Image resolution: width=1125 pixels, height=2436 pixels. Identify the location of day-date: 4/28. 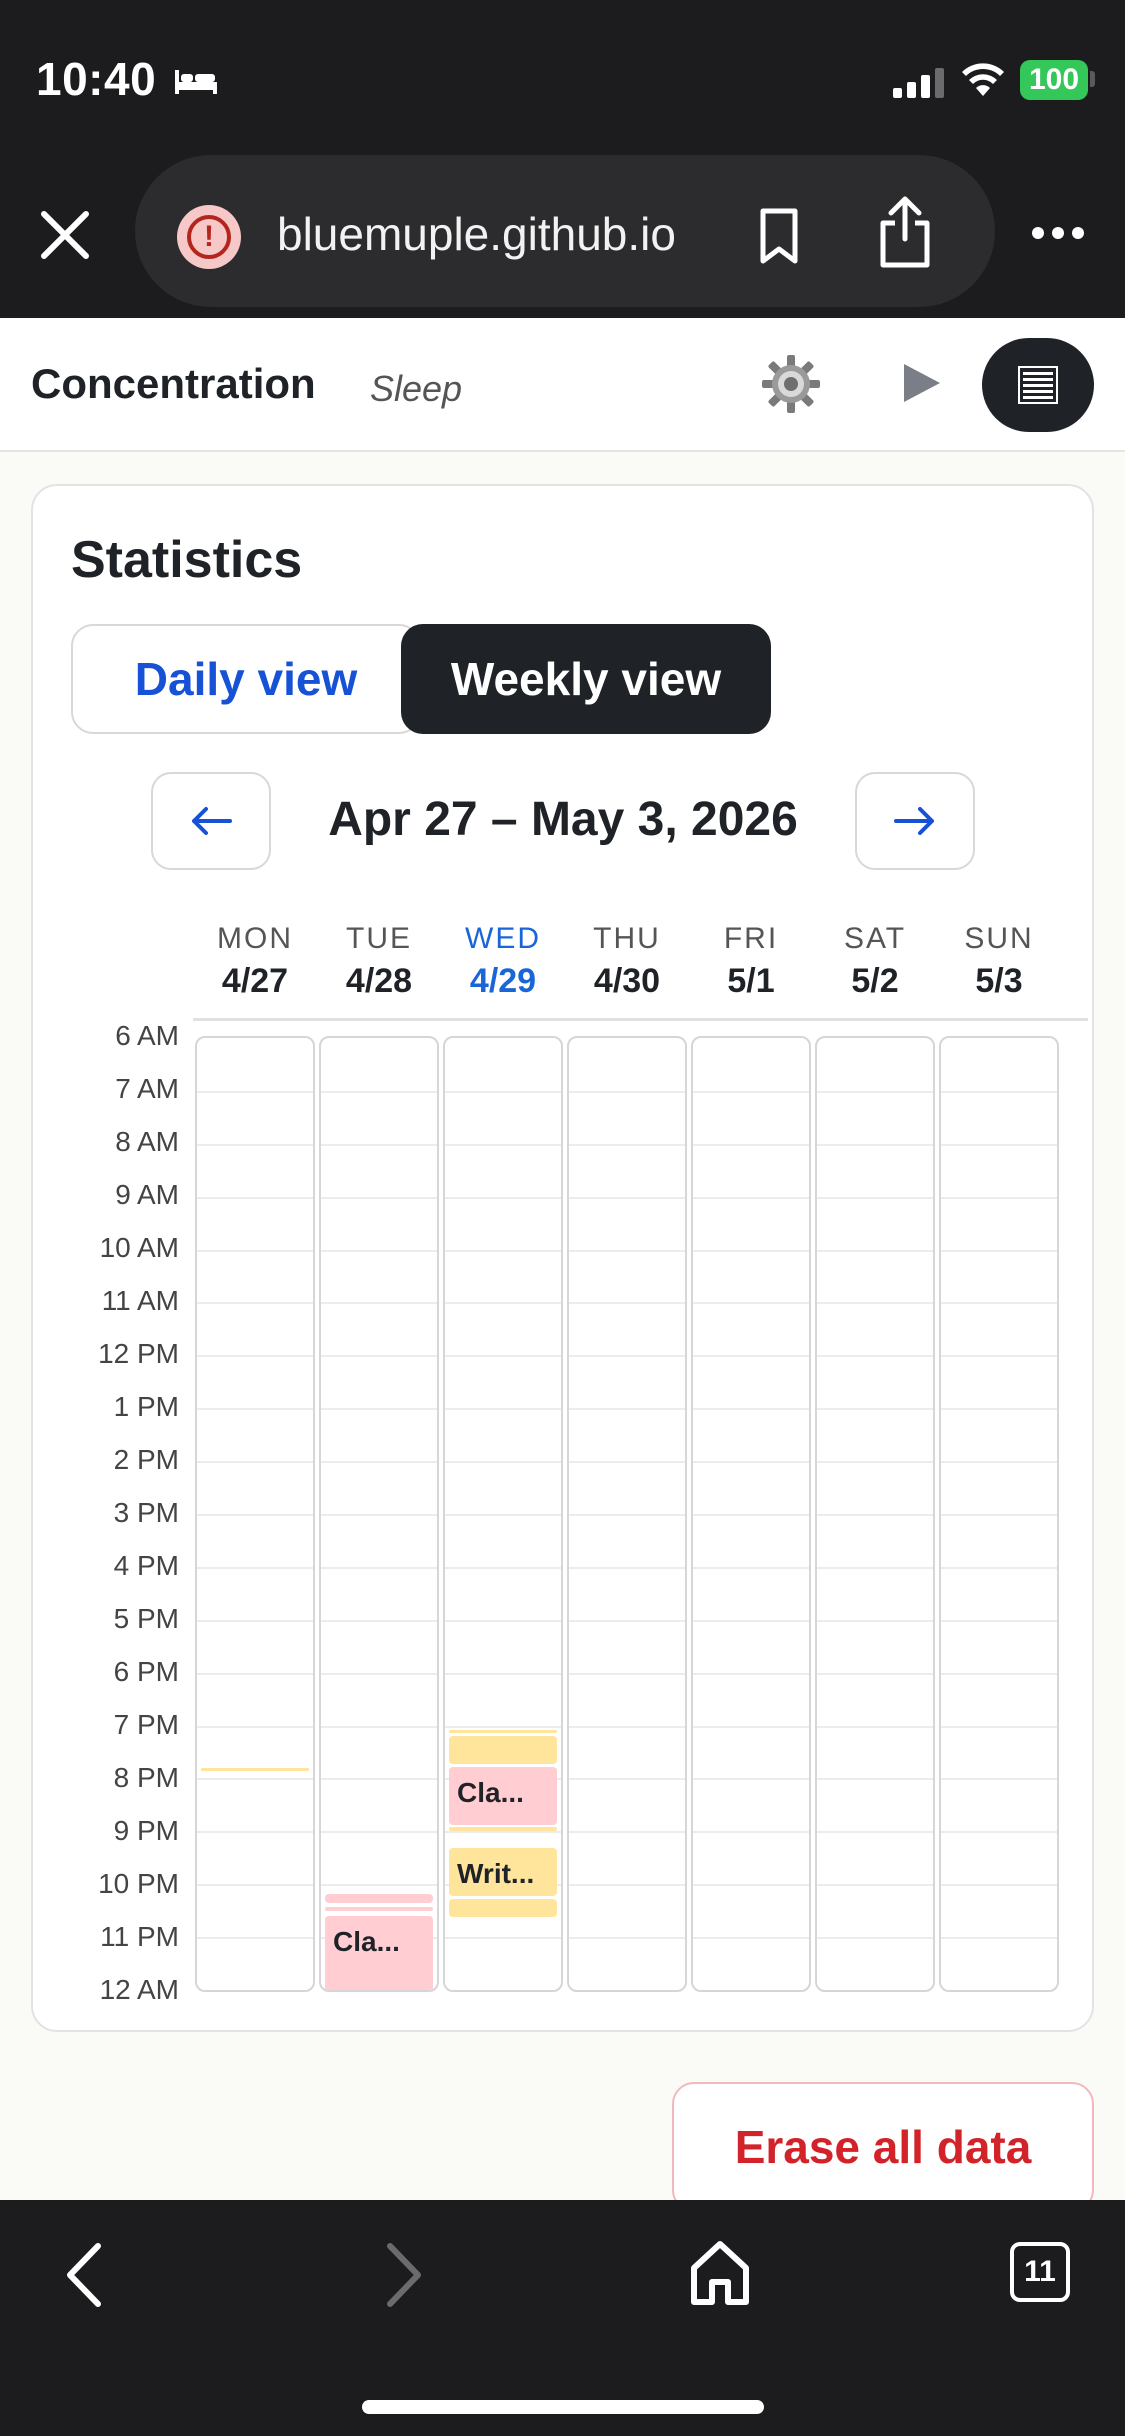
(379, 981).